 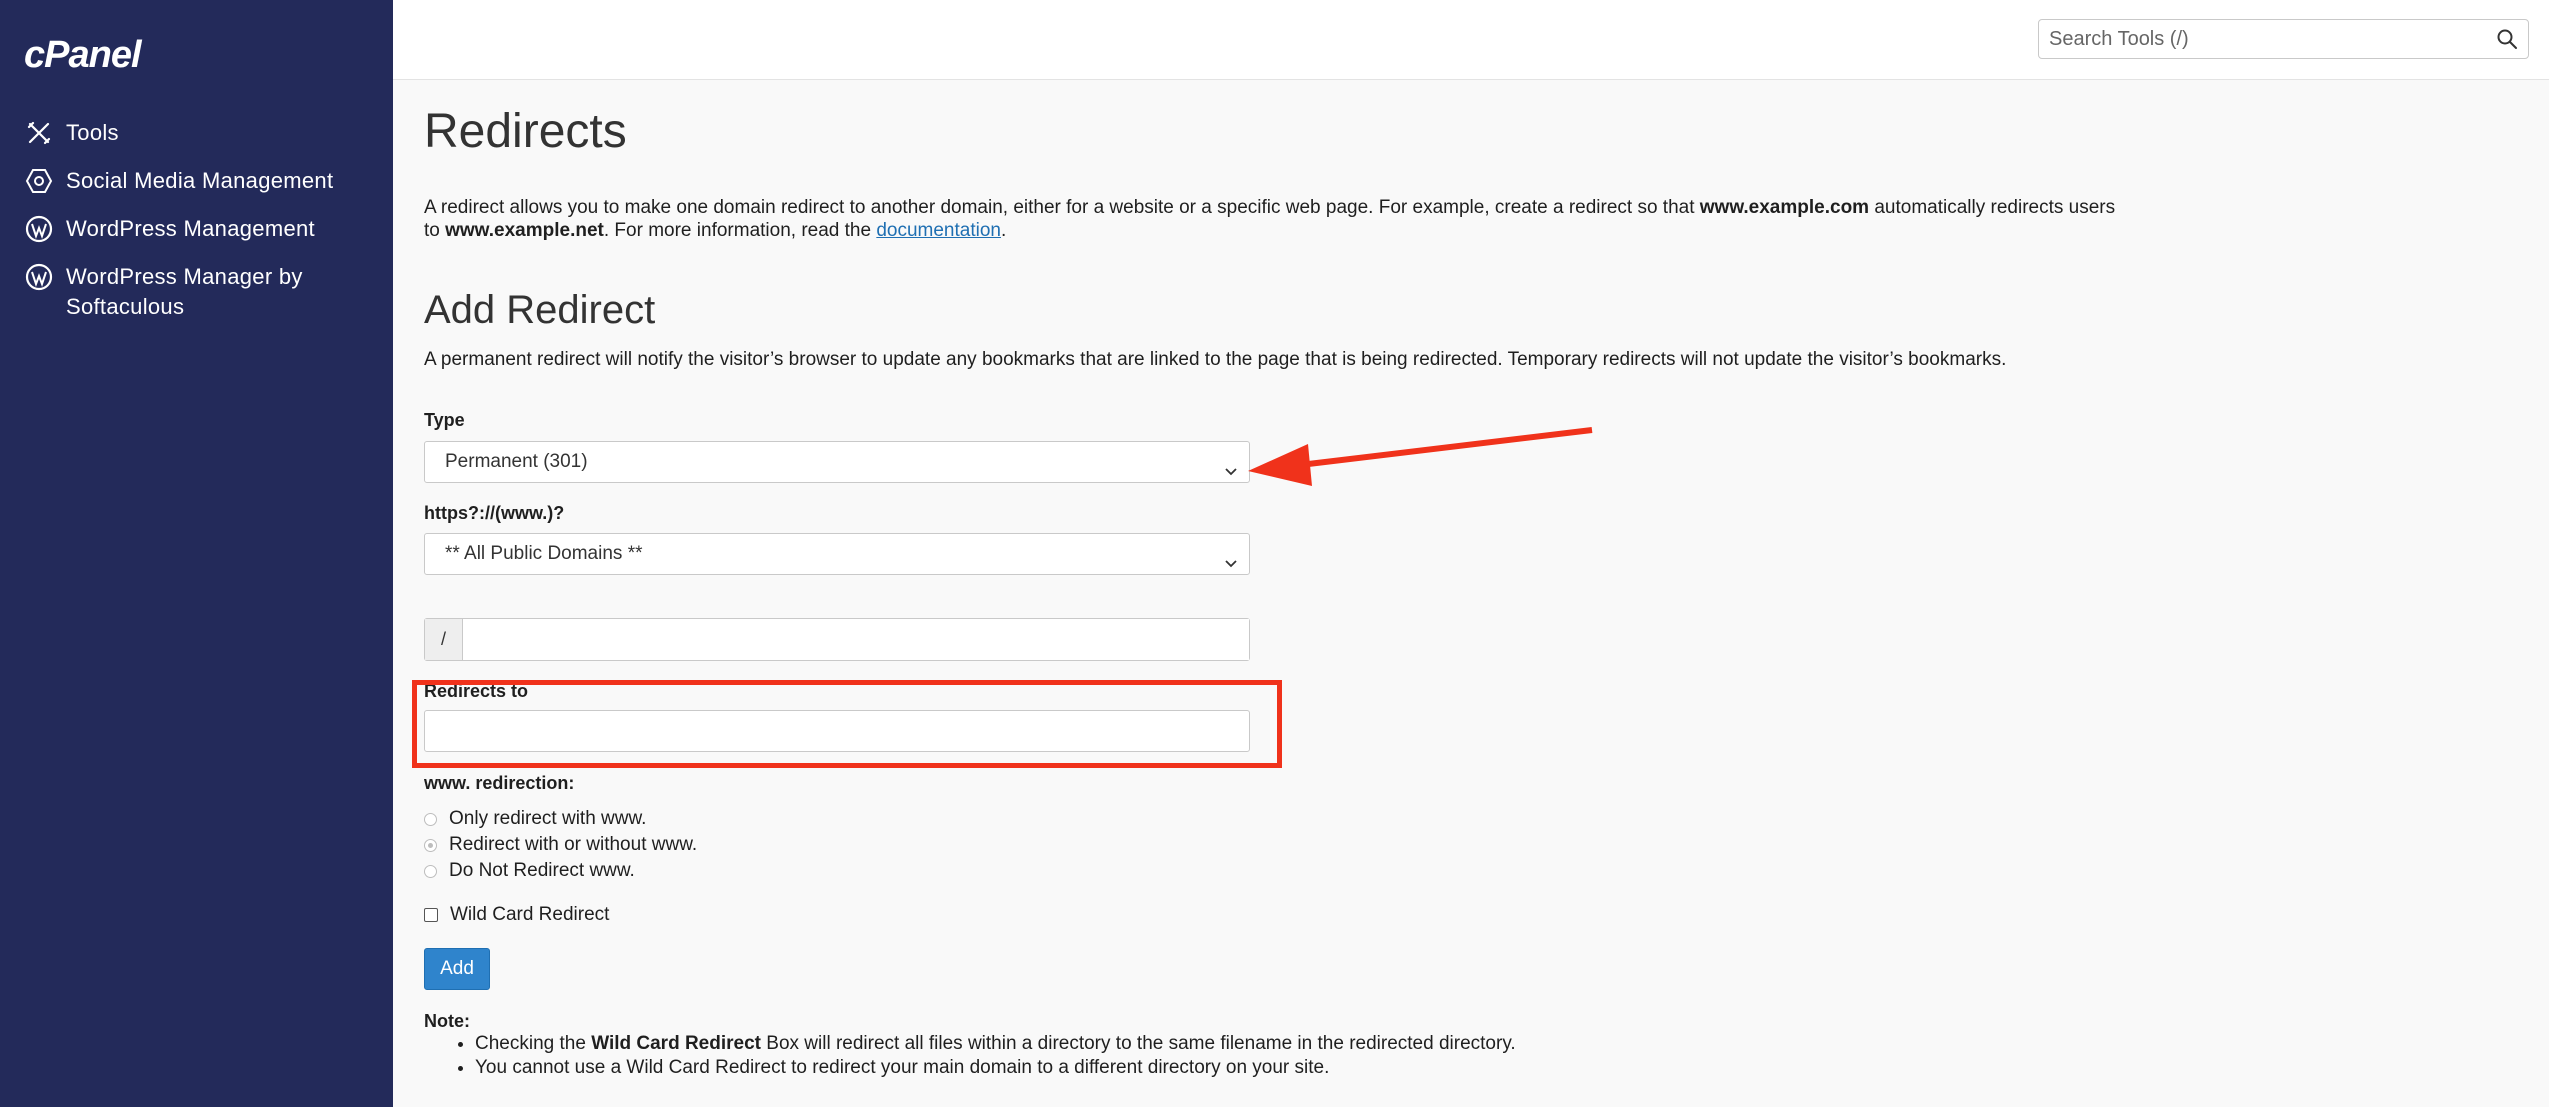 What do you see at coordinates (190, 228) in the screenshot?
I see `sidebar-item-label: WordPress Management` at bounding box center [190, 228].